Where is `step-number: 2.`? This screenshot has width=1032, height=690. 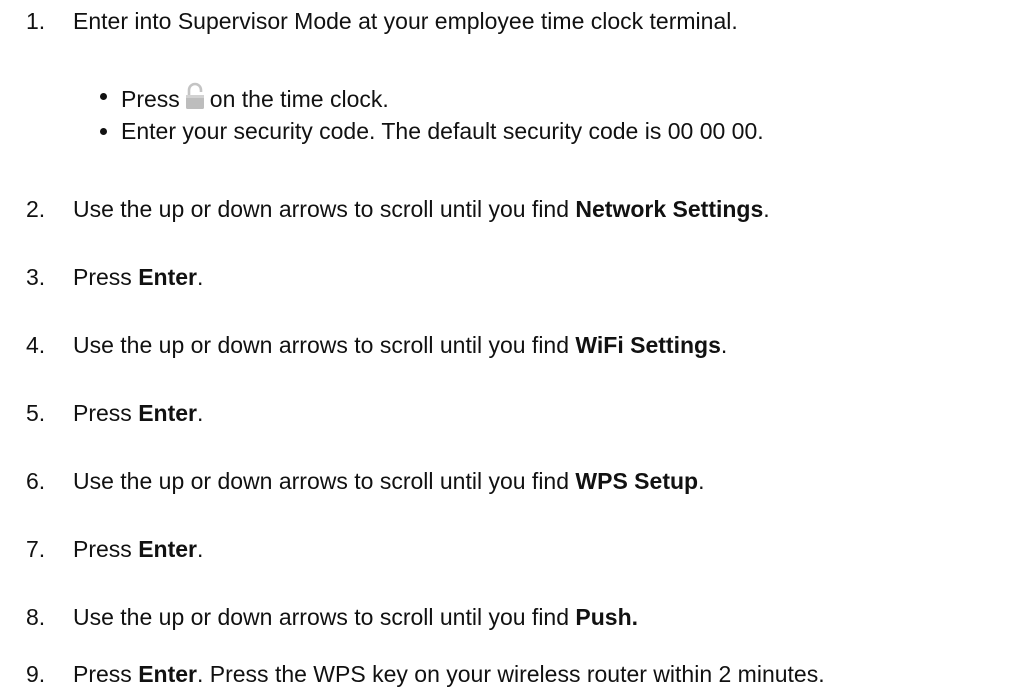 step-number: 2. is located at coordinates (36, 209).